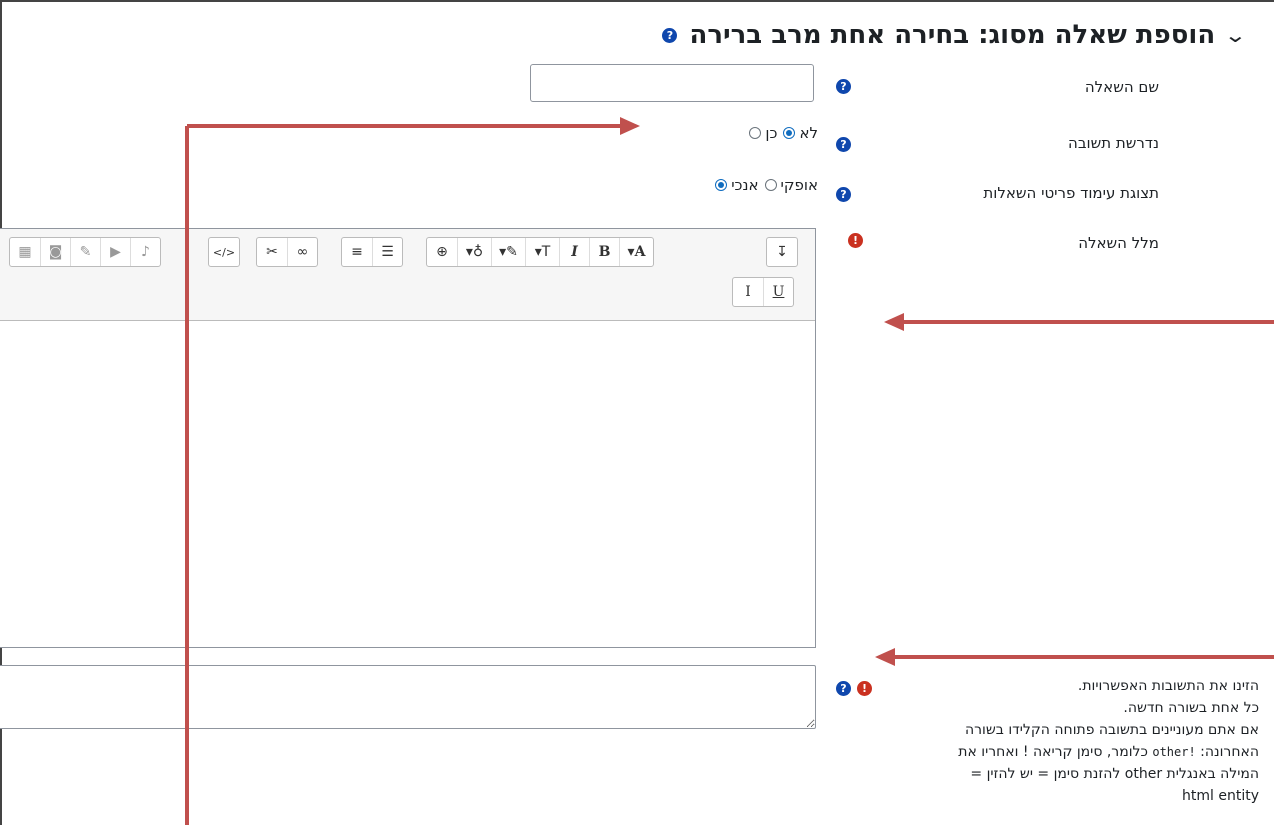 This screenshot has height=825, width=1274. Describe the element at coordinates (630, 126) in the screenshot. I see `arrow-head-radio` at that location.